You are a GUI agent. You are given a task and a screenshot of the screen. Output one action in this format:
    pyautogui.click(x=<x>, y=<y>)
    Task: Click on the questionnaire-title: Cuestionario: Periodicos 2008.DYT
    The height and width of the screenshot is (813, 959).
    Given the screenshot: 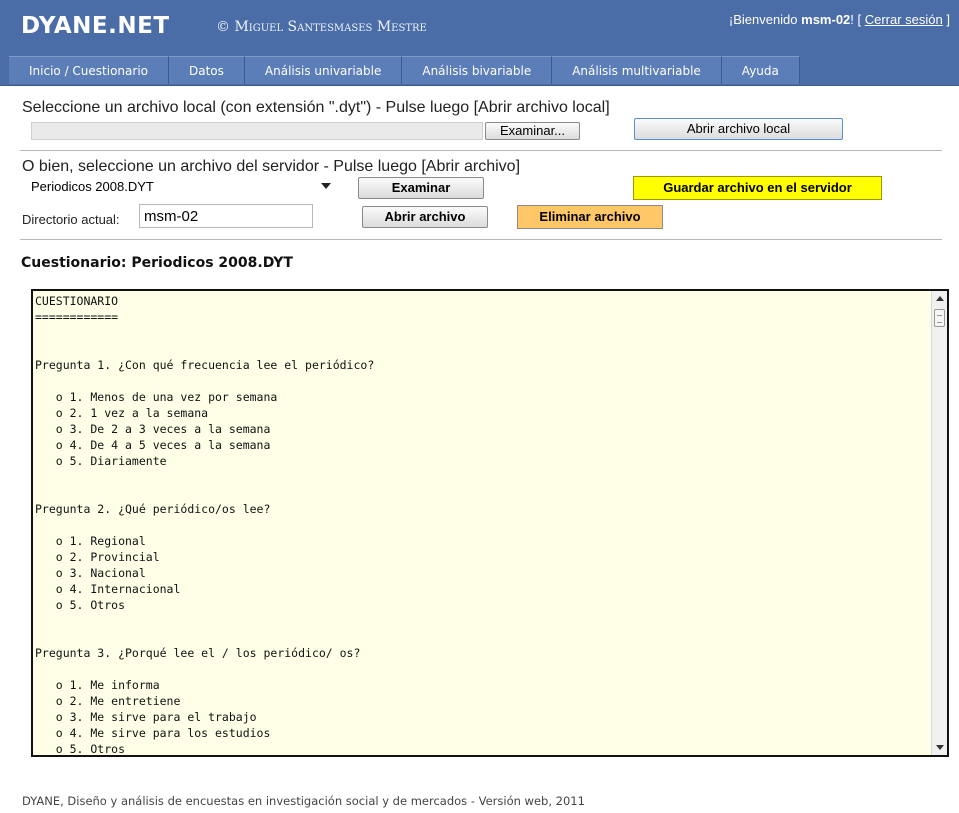 What is the action you would take?
    pyautogui.click(x=157, y=263)
    